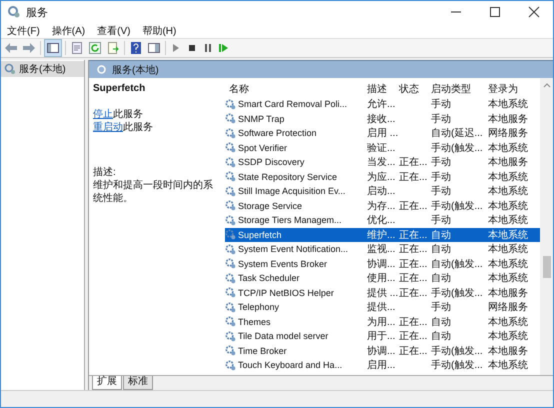  I want to click on table-row: TCP/IP NetBIOS Helper 提供 ...正在... 手动(触发... 本地服务, so click(382, 293).